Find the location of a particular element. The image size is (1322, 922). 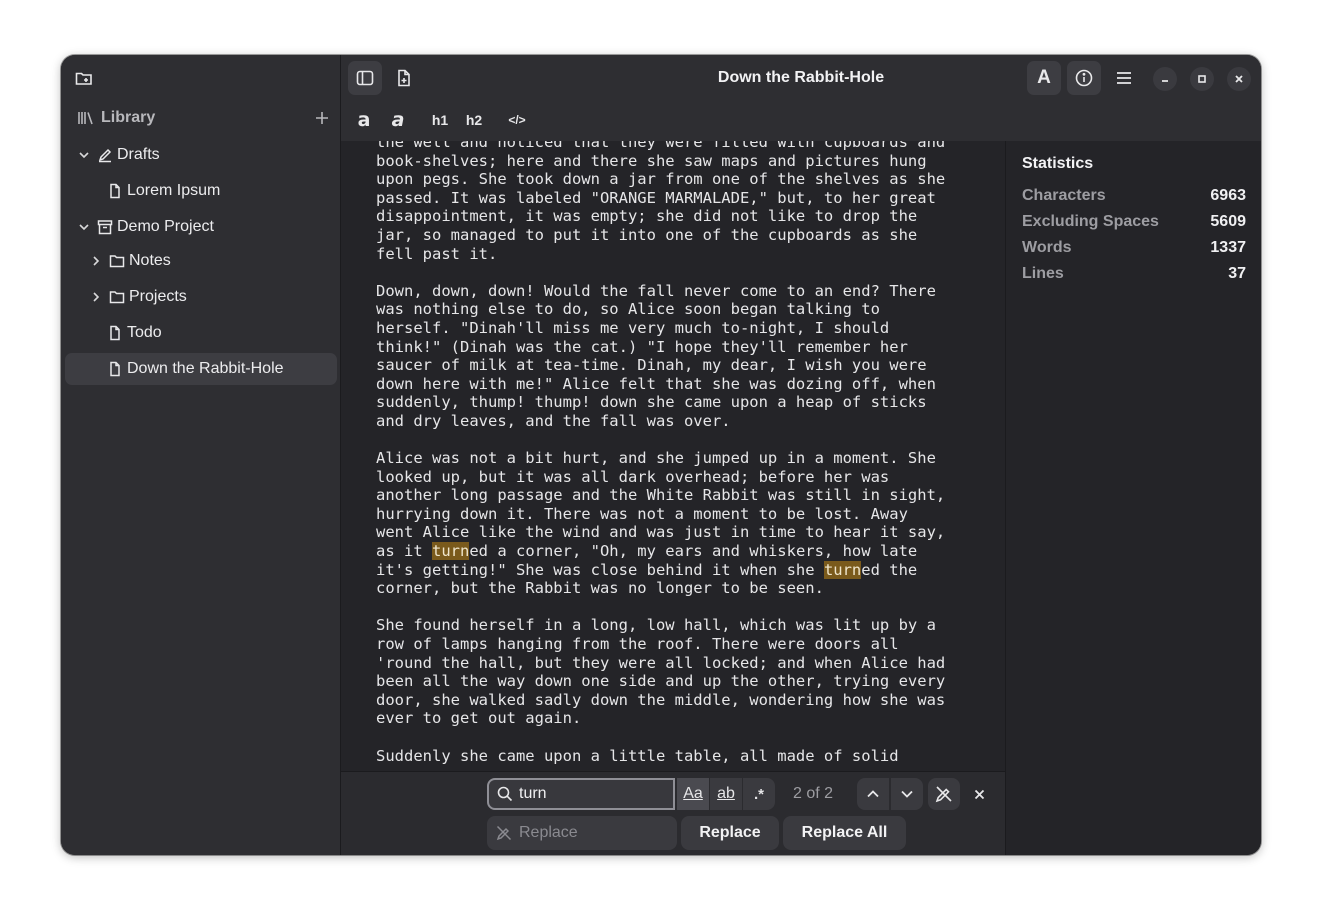

maximize-icon is located at coordinates (1202, 79).